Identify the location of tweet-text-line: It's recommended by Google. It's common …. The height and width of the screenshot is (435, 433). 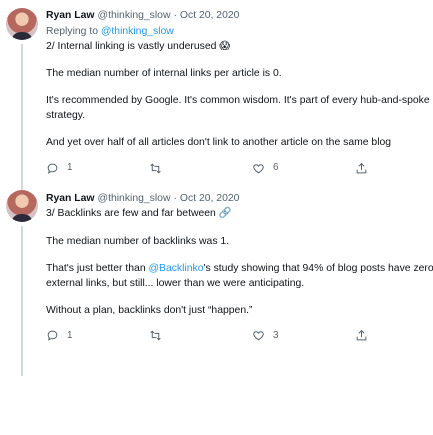
(238, 108).